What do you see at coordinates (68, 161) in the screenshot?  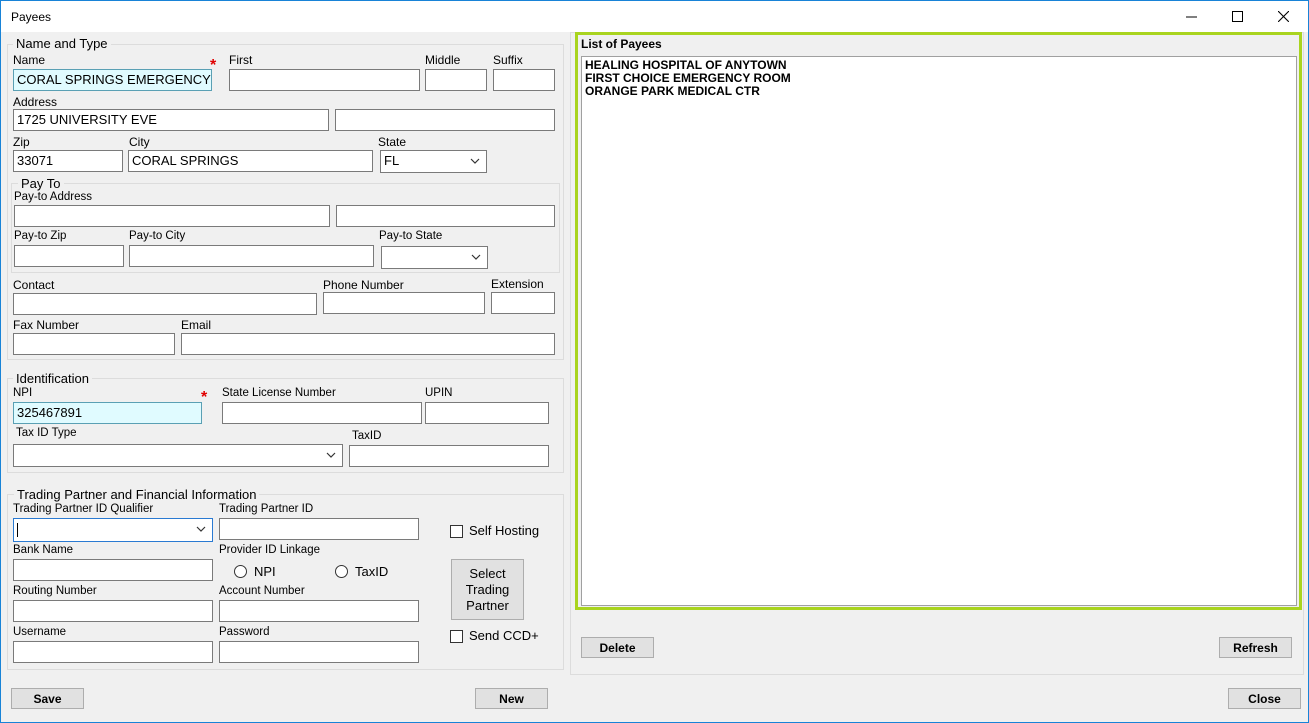 I see `zip-input: 33071` at bounding box center [68, 161].